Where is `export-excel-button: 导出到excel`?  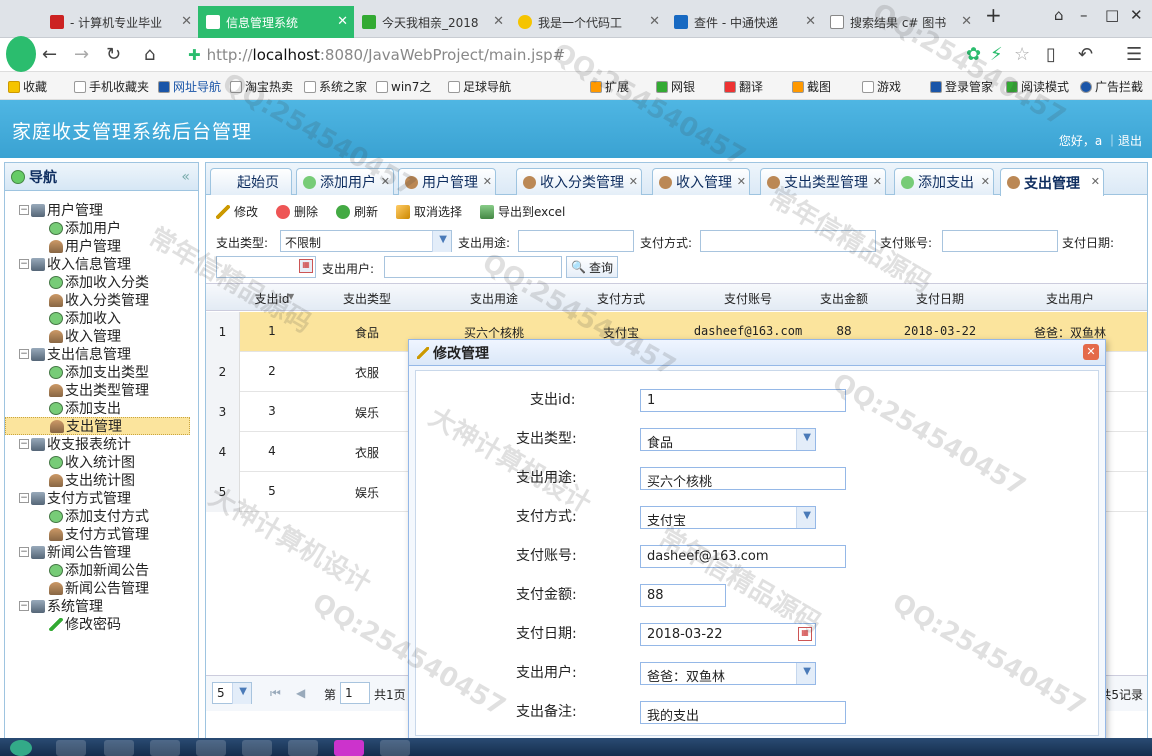
export-excel-button: 导出到excel is located at coordinates (522, 211).